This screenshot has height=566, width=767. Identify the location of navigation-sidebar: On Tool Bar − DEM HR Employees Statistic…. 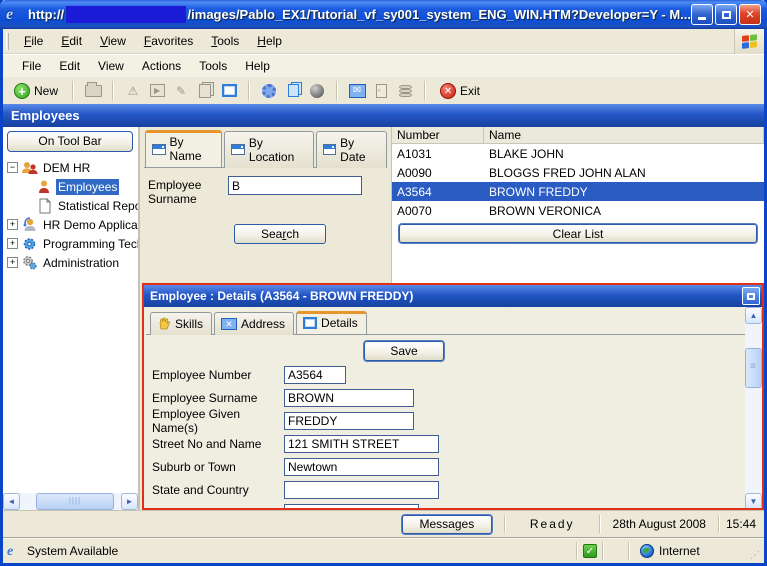
(71, 318).